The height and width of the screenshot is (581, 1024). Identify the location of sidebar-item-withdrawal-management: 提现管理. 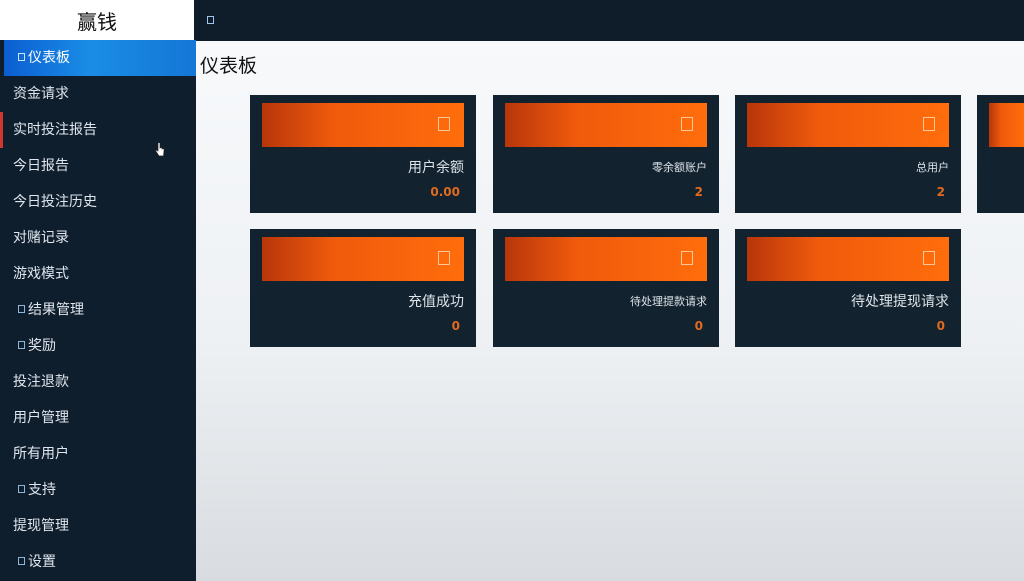
(98, 526).